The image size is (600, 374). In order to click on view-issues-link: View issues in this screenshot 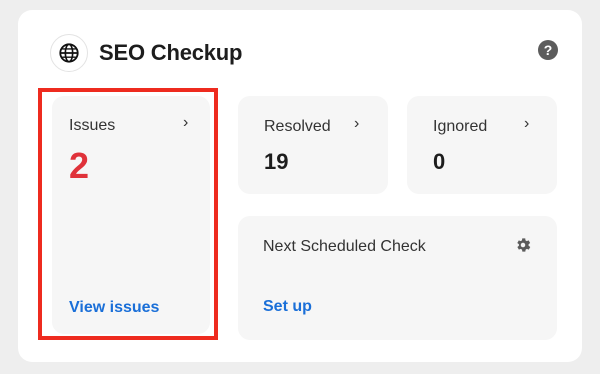, I will do `click(114, 308)`.